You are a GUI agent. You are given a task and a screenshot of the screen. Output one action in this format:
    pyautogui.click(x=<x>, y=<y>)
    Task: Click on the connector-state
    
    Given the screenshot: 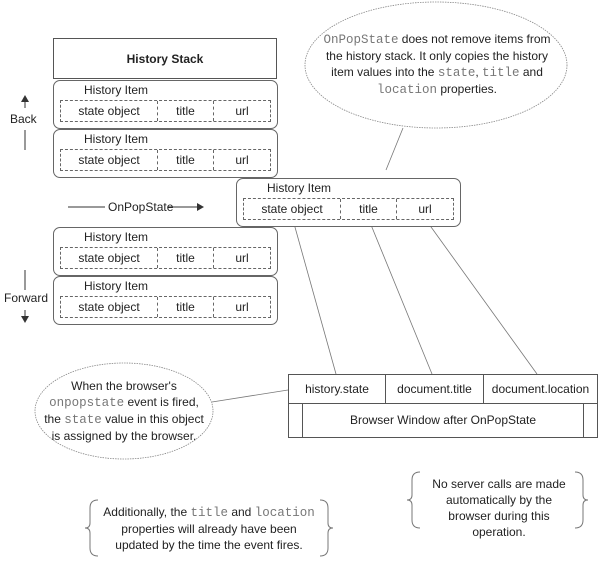 What is the action you would take?
    pyautogui.click(x=314, y=297)
    